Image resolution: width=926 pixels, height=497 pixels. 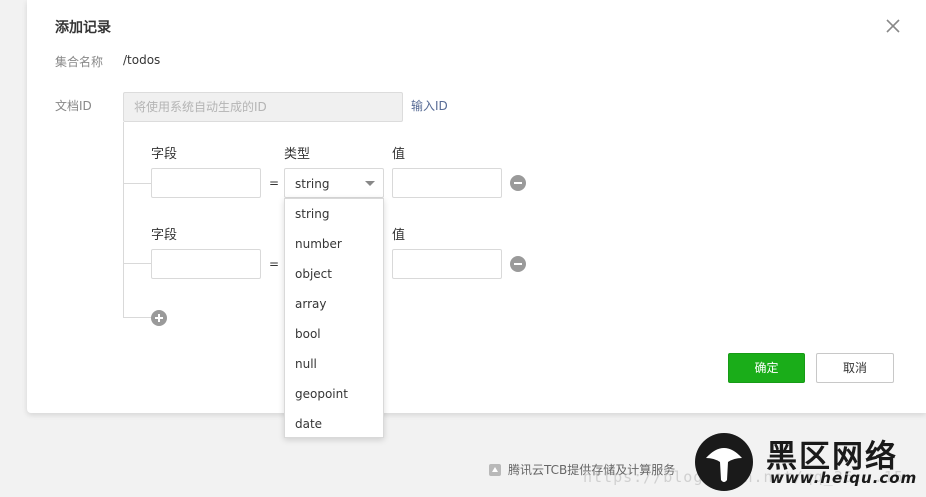 What do you see at coordinates (429, 105) in the screenshot?
I see `input-id-link: 输入ID` at bounding box center [429, 105].